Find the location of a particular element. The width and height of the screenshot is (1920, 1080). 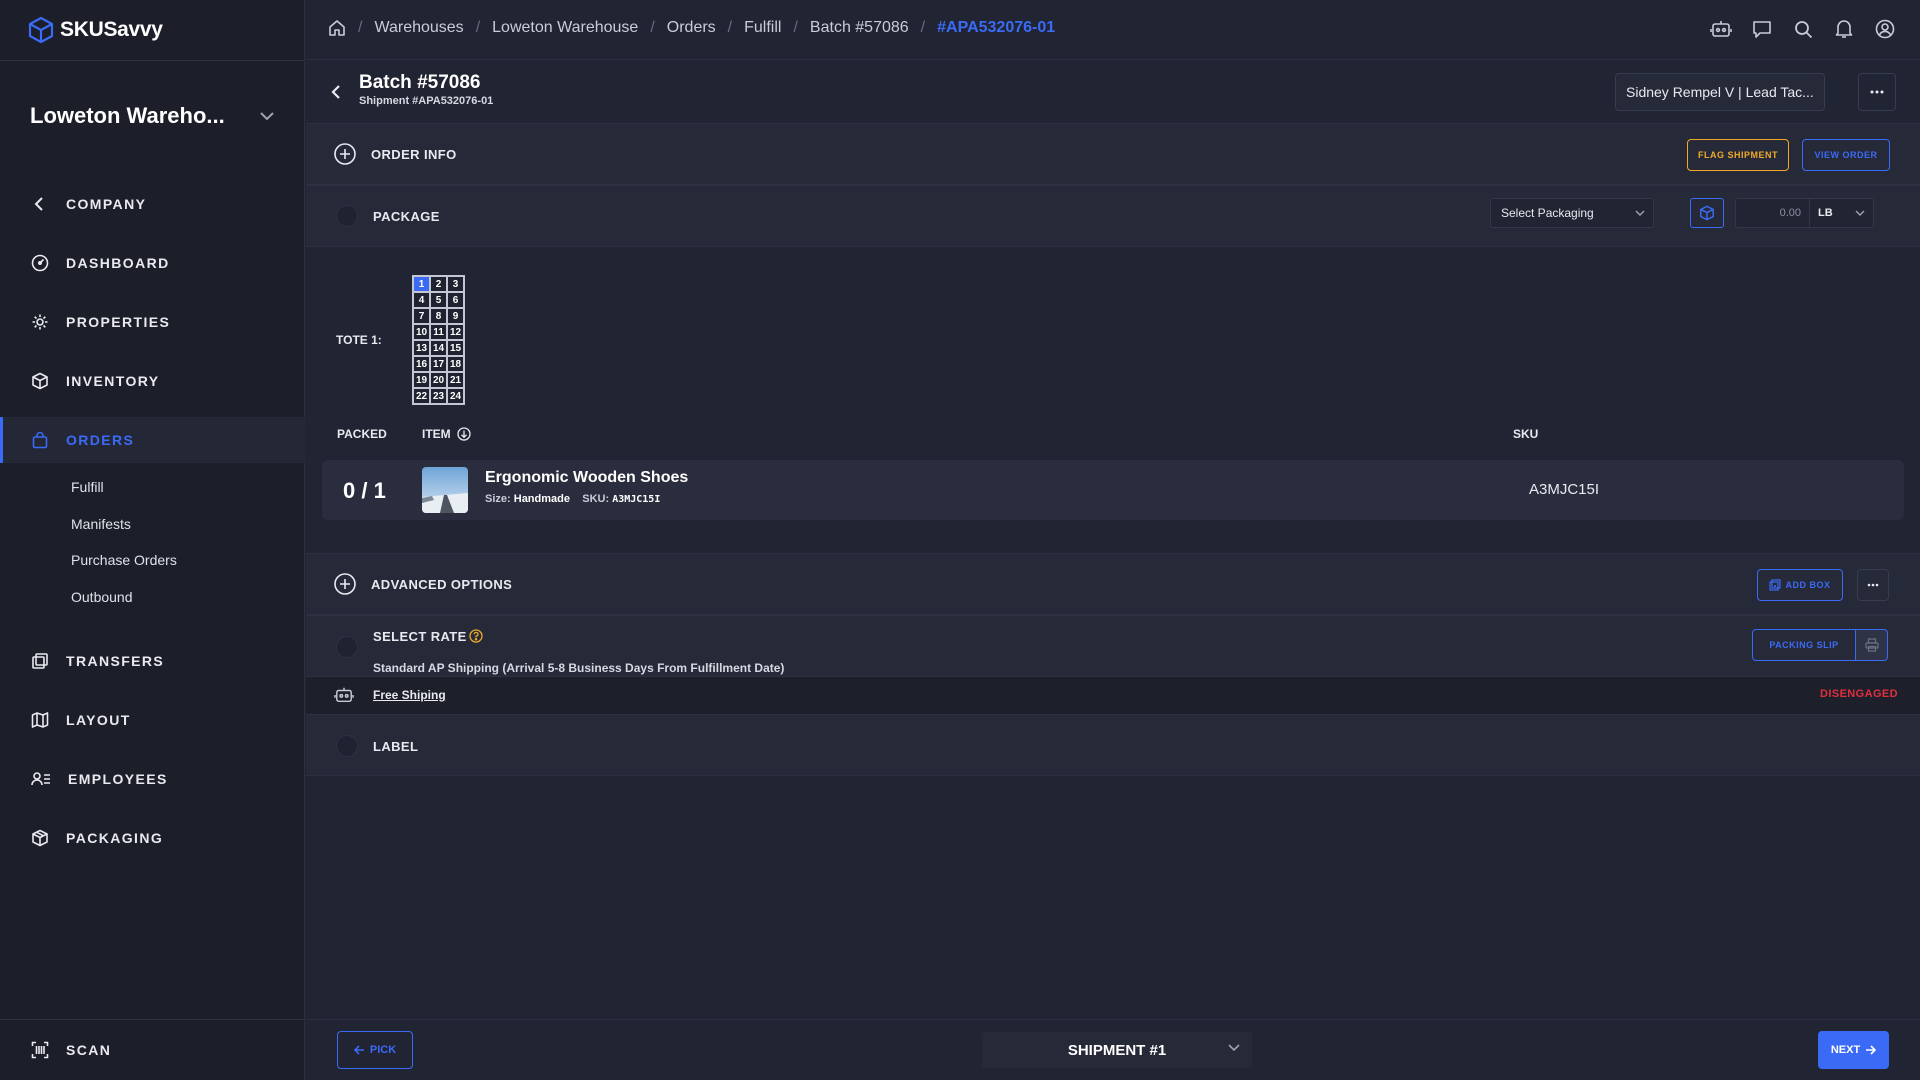

tote-slot: 16 is located at coordinates (421, 364).